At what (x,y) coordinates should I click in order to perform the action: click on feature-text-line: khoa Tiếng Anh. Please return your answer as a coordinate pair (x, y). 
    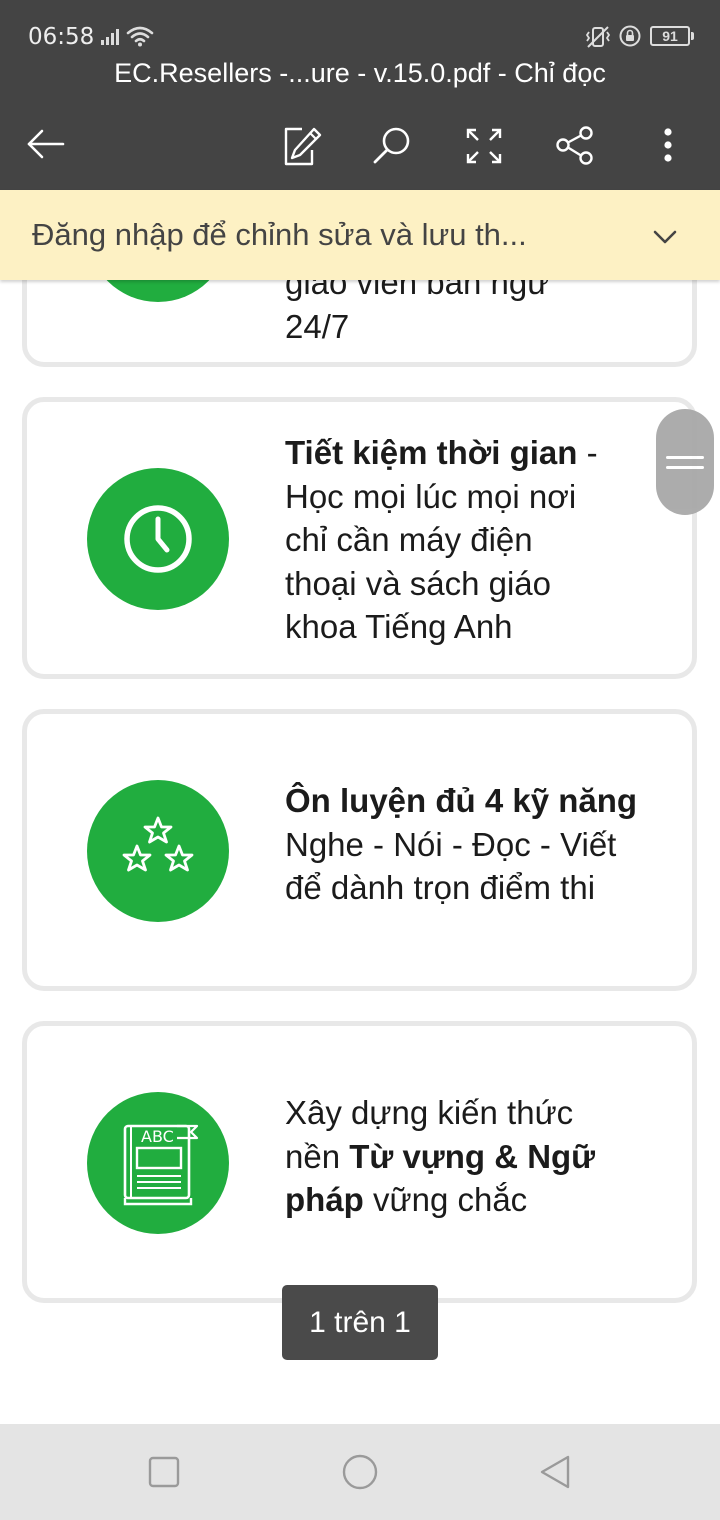
    Looking at the image, I should click on (399, 626).